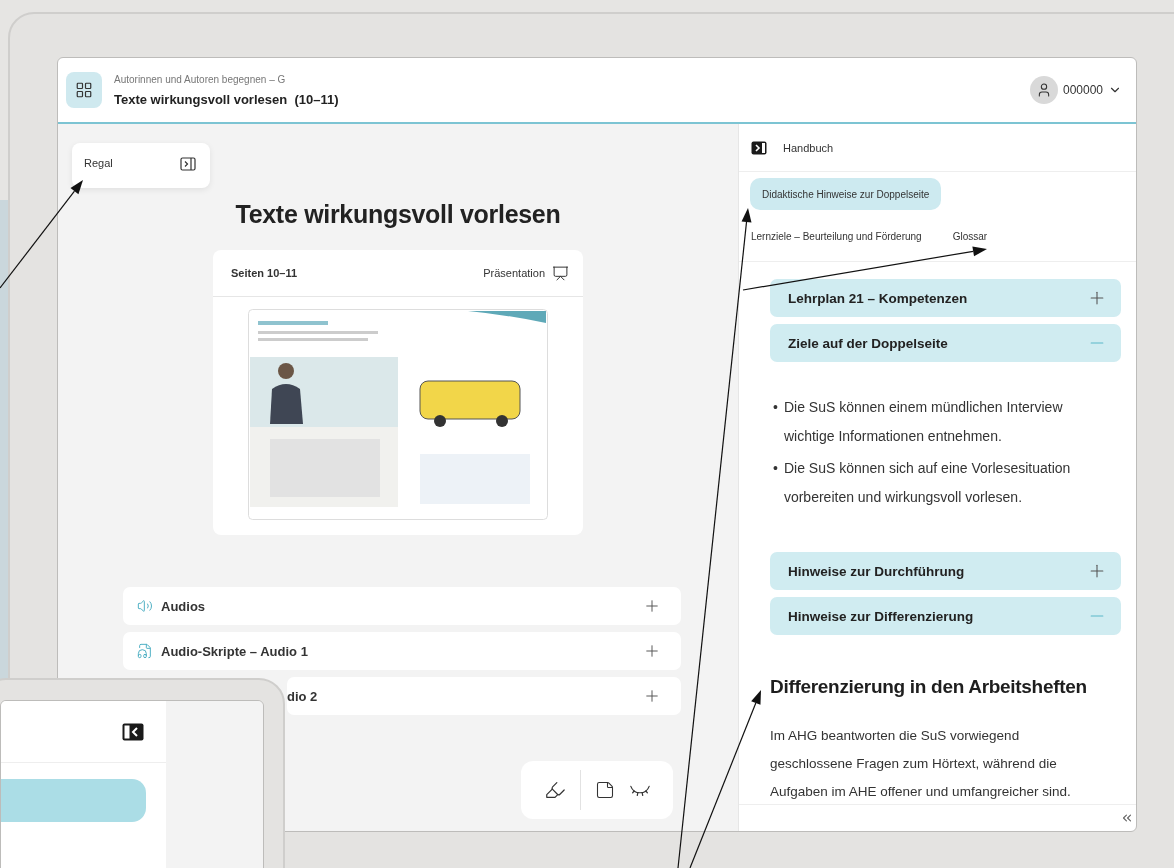 The width and height of the screenshot is (1174, 868). I want to click on material-row: Audios, so click(402, 606).